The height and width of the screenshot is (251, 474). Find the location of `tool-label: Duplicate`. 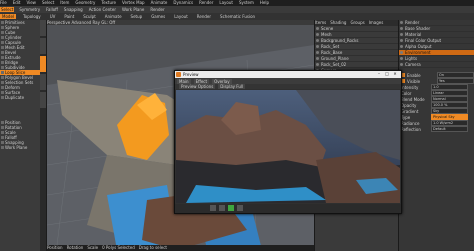

tool-label: Duplicate is located at coordinates (15, 97).